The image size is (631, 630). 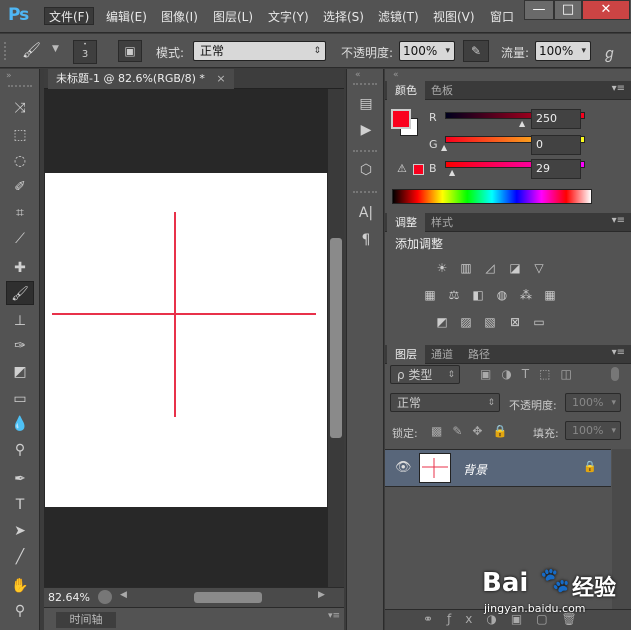 I want to click on threshold-icon: ▧, so click(x=490, y=322).